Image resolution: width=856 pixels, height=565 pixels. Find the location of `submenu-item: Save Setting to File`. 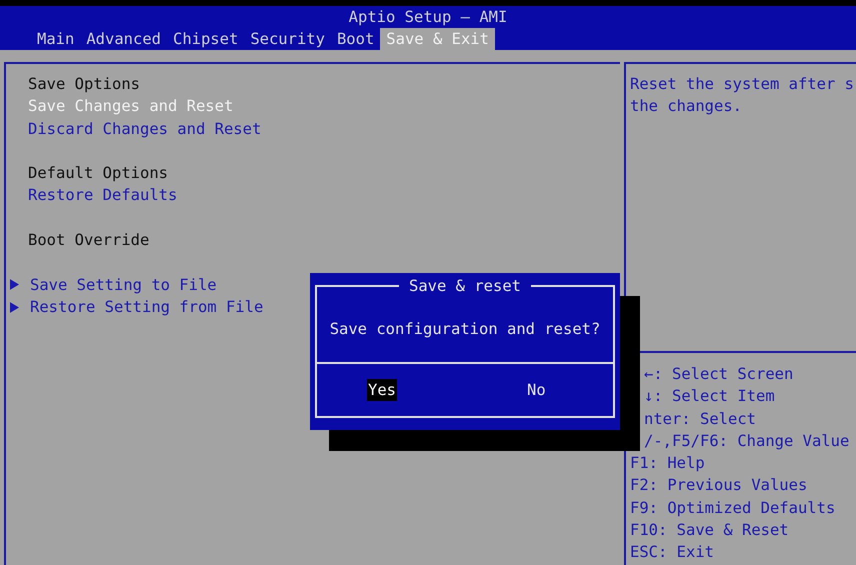

submenu-item: Save Setting to File is located at coordinates (123, 285).